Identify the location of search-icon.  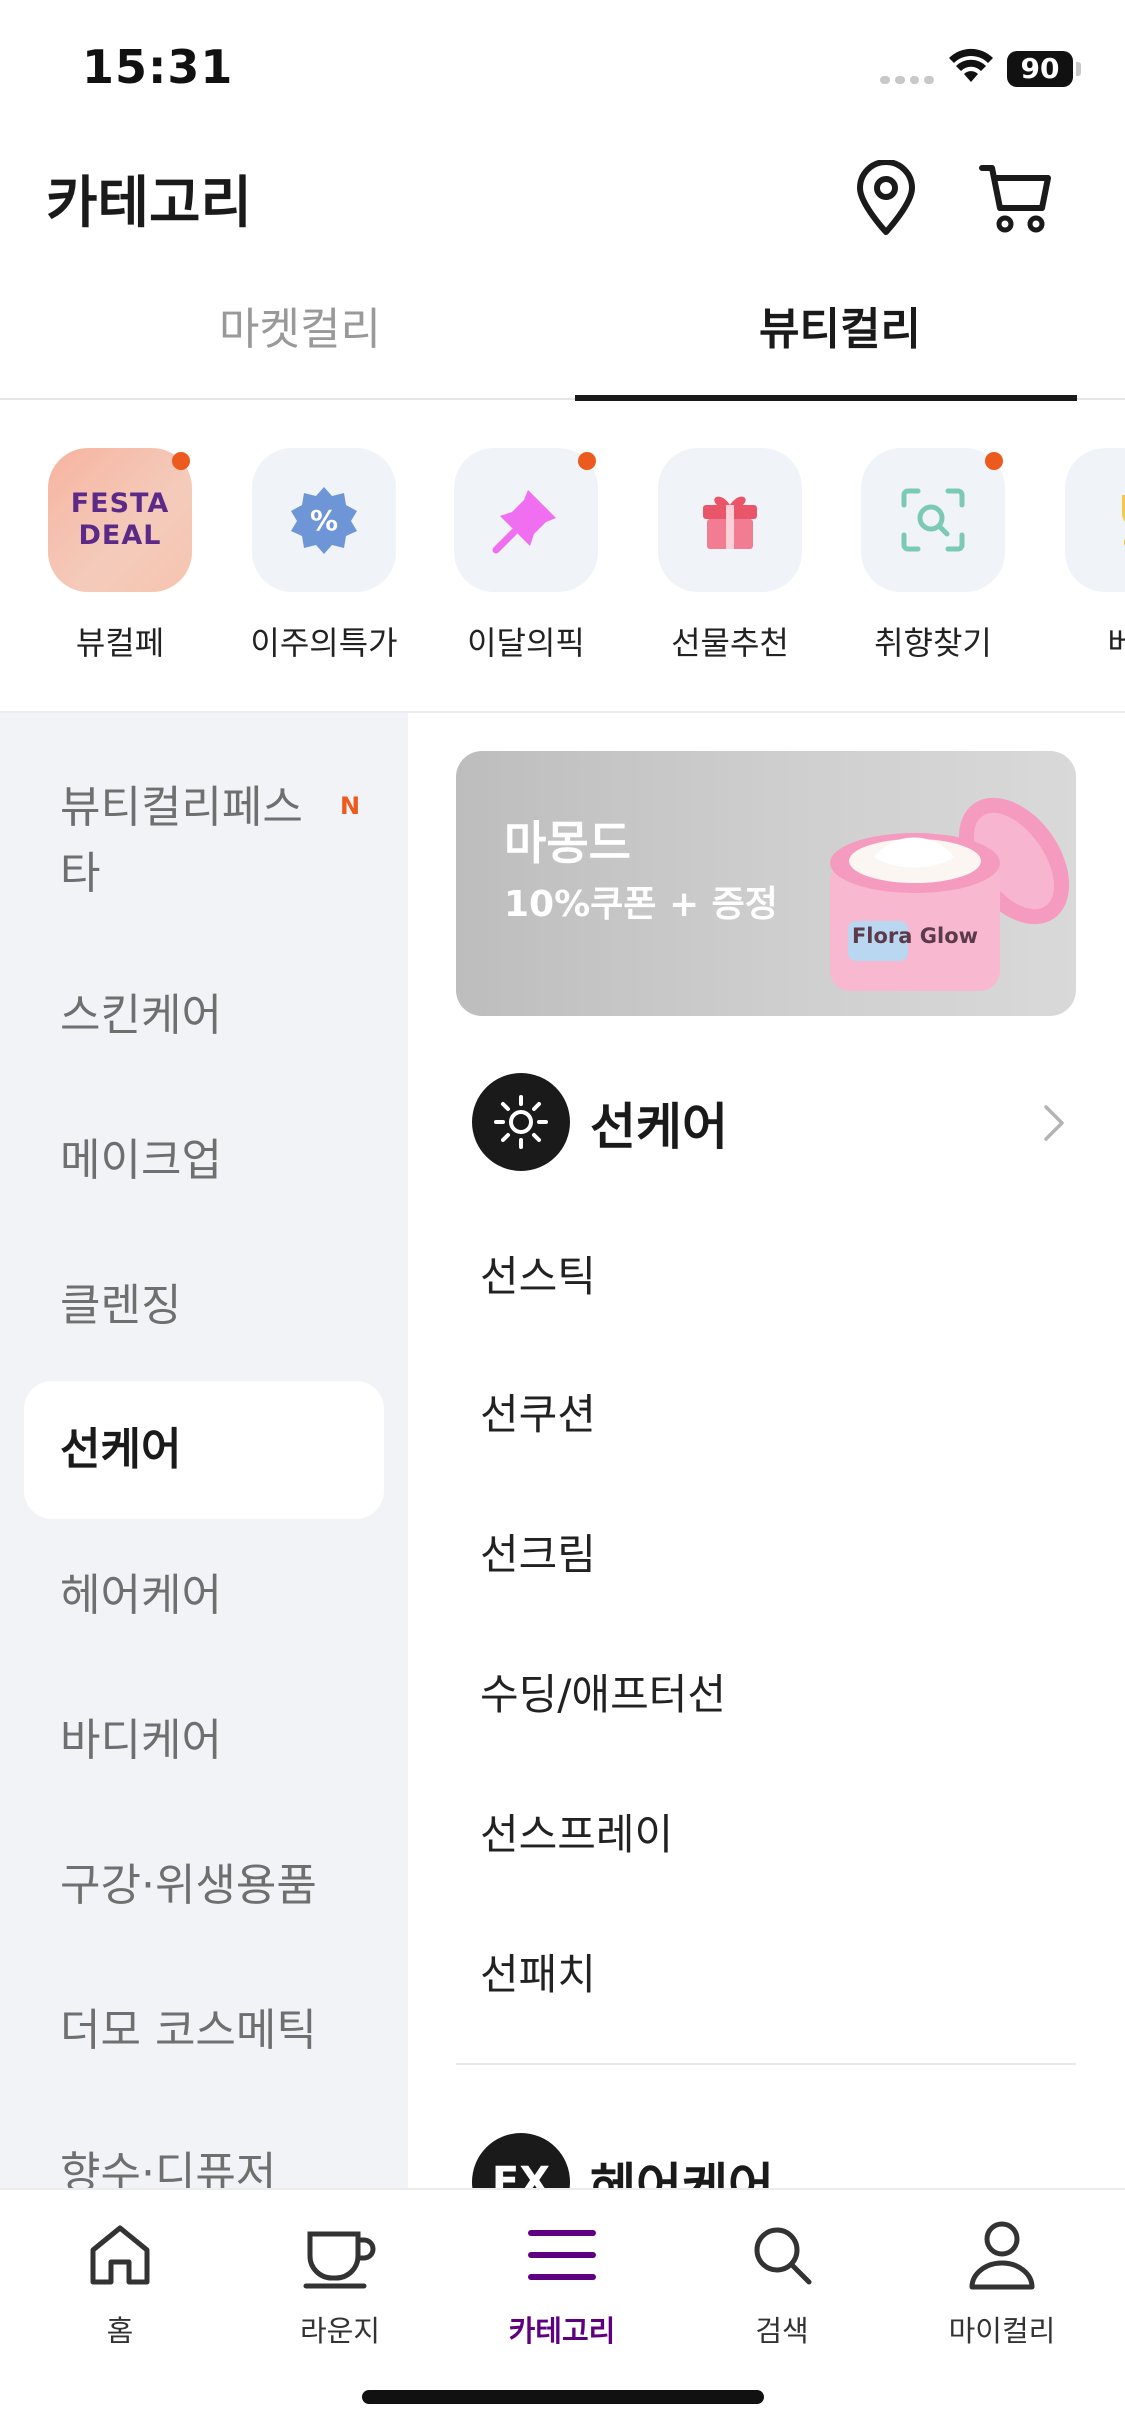
(783, 2256).